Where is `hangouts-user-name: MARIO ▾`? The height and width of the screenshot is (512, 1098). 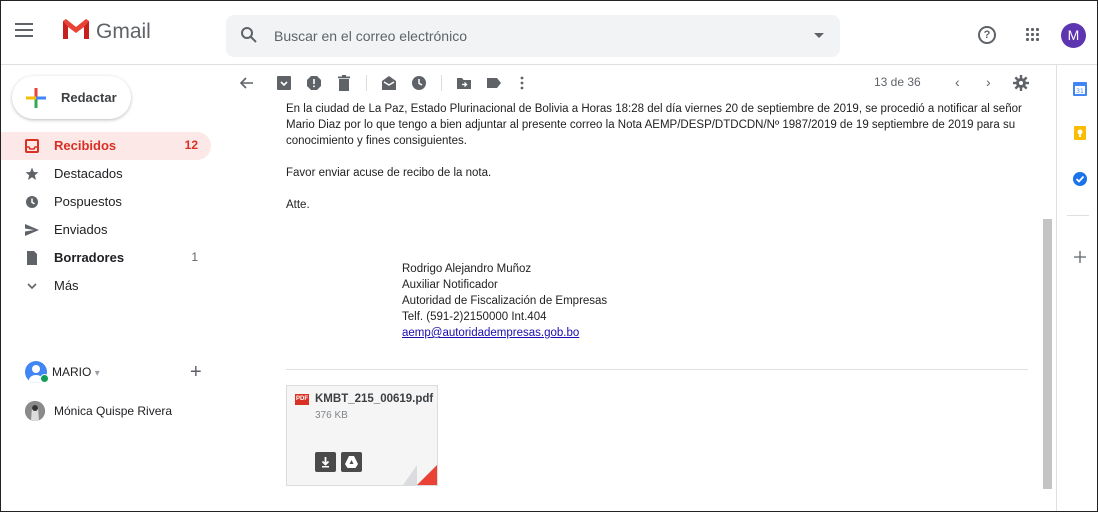 hangouts-user-name: MARIO ▾ is located at coordinates (76, 372).